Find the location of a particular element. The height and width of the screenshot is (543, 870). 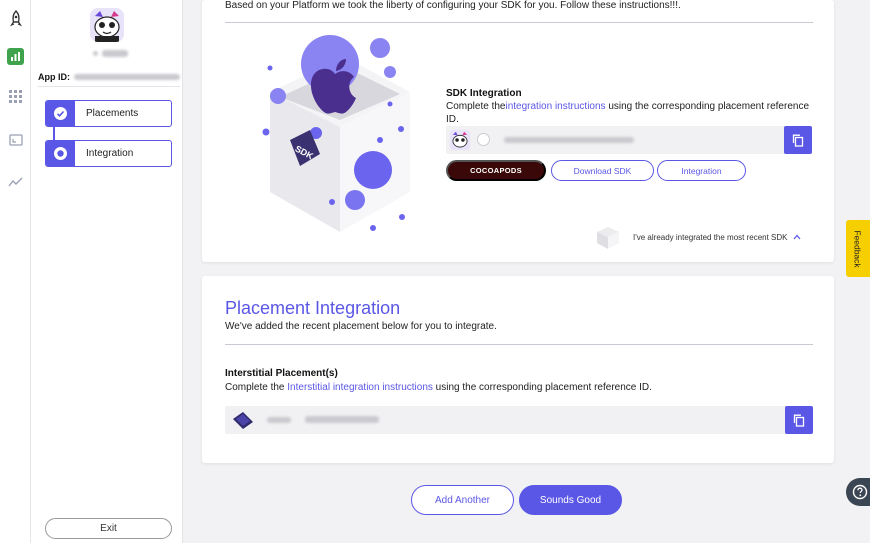

sidebar-divider is located at coordinates (109, 86).